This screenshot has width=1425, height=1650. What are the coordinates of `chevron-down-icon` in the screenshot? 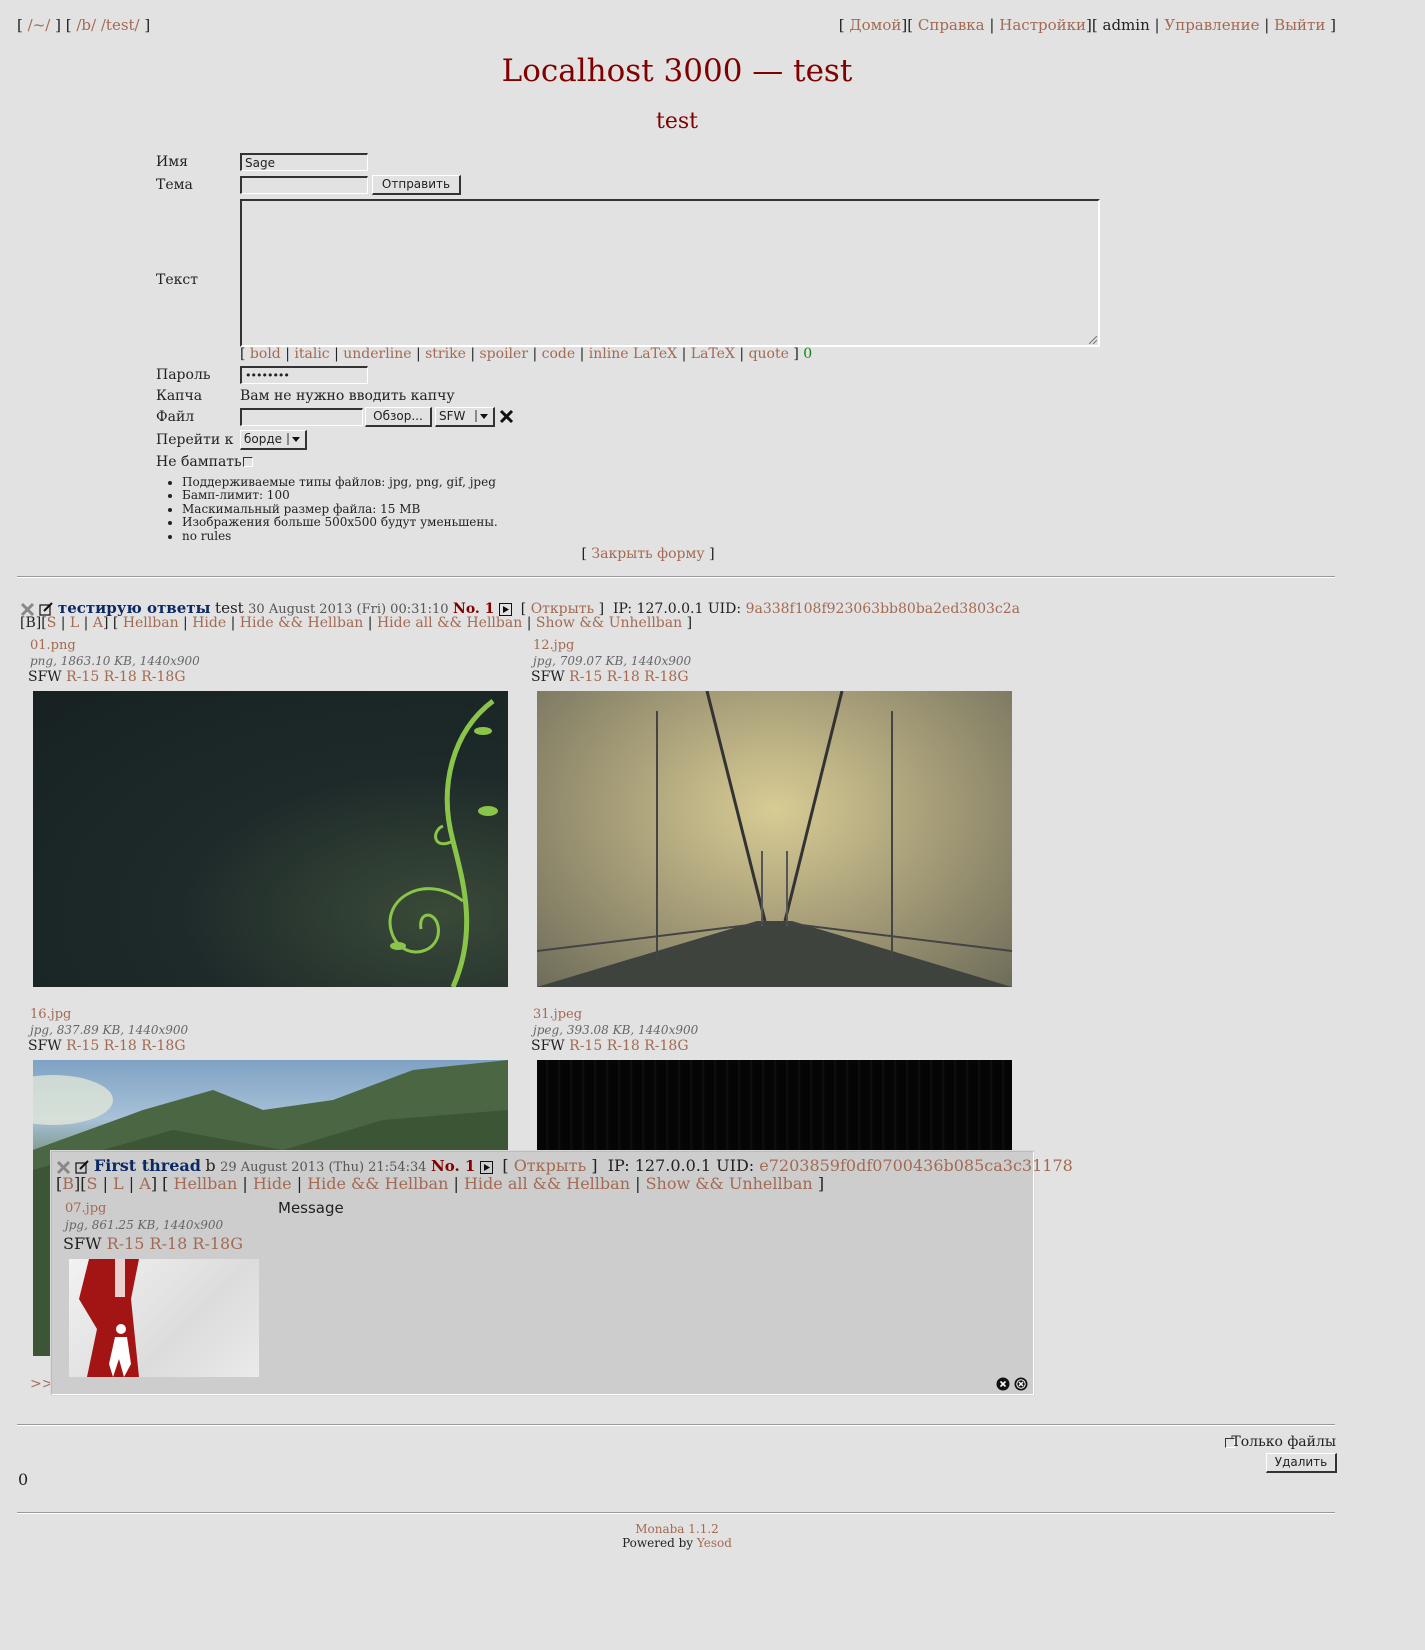 It's located at (293, 439).